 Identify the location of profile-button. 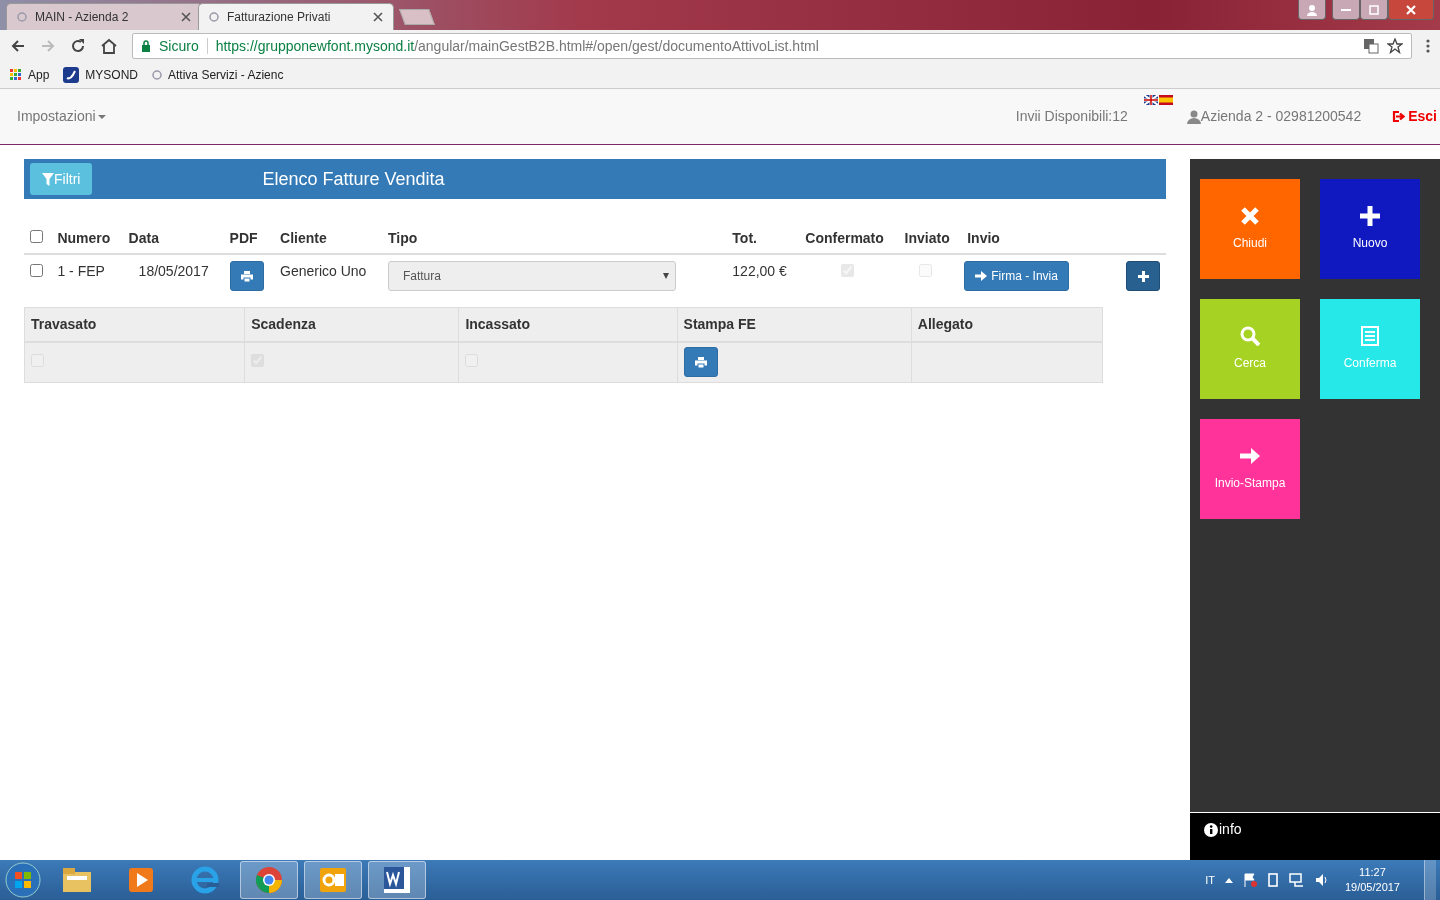
(1312, 10).